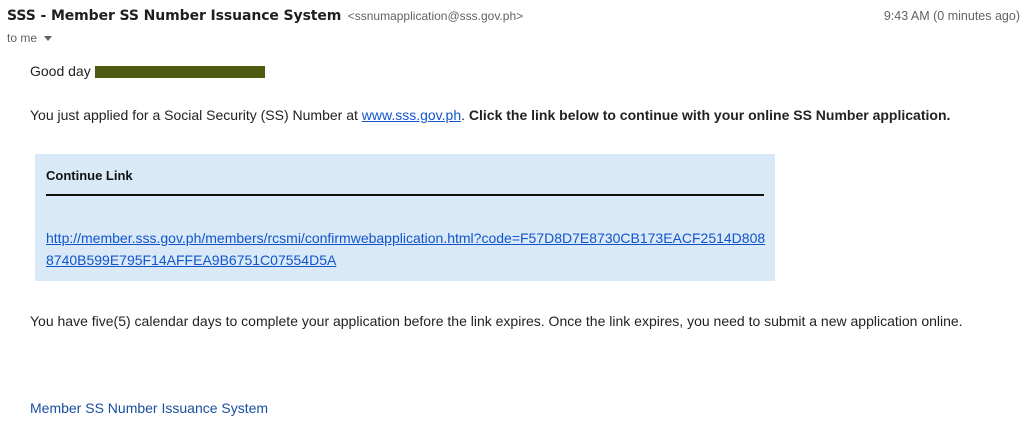 The image size is (1024, 421). I want to click on intro-middle: ., so click(465, 115).